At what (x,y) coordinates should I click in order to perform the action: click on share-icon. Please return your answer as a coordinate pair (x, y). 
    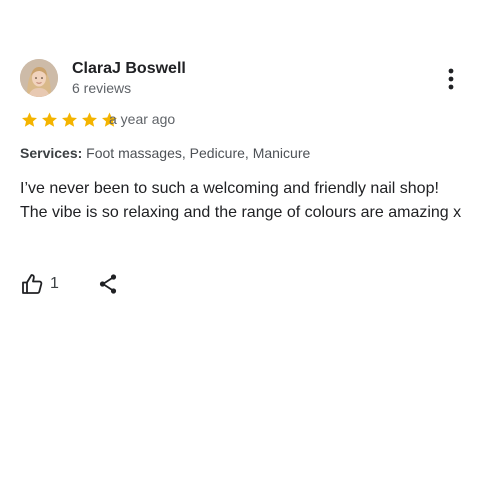
    Looking at the image, I should click on (108, 284).